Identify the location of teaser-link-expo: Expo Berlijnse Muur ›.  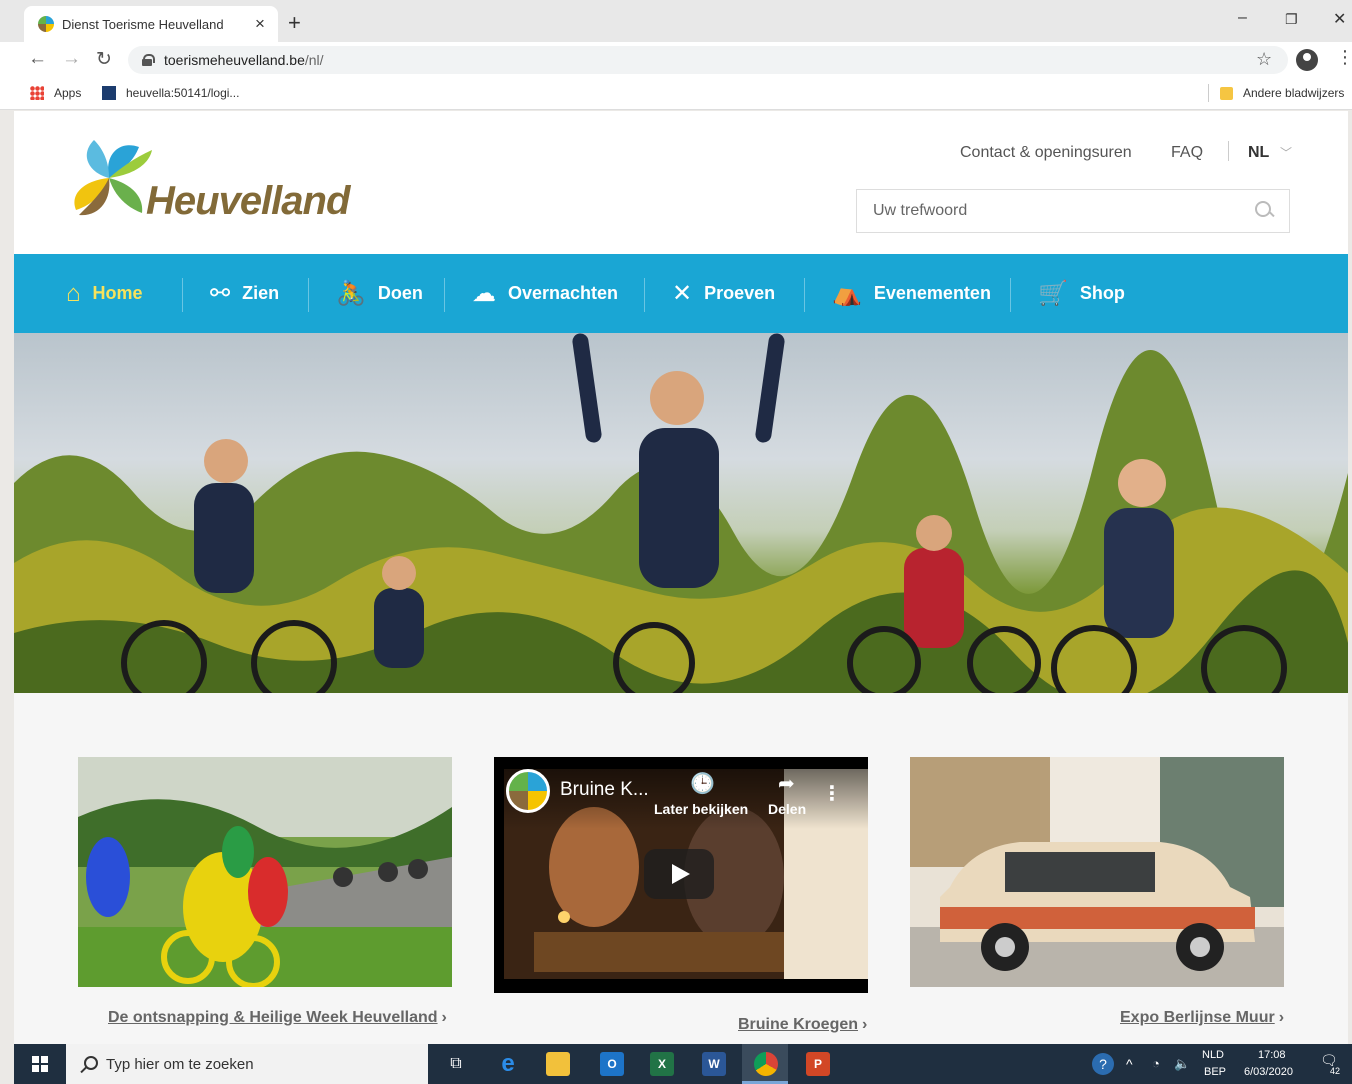
(1202, 1018).